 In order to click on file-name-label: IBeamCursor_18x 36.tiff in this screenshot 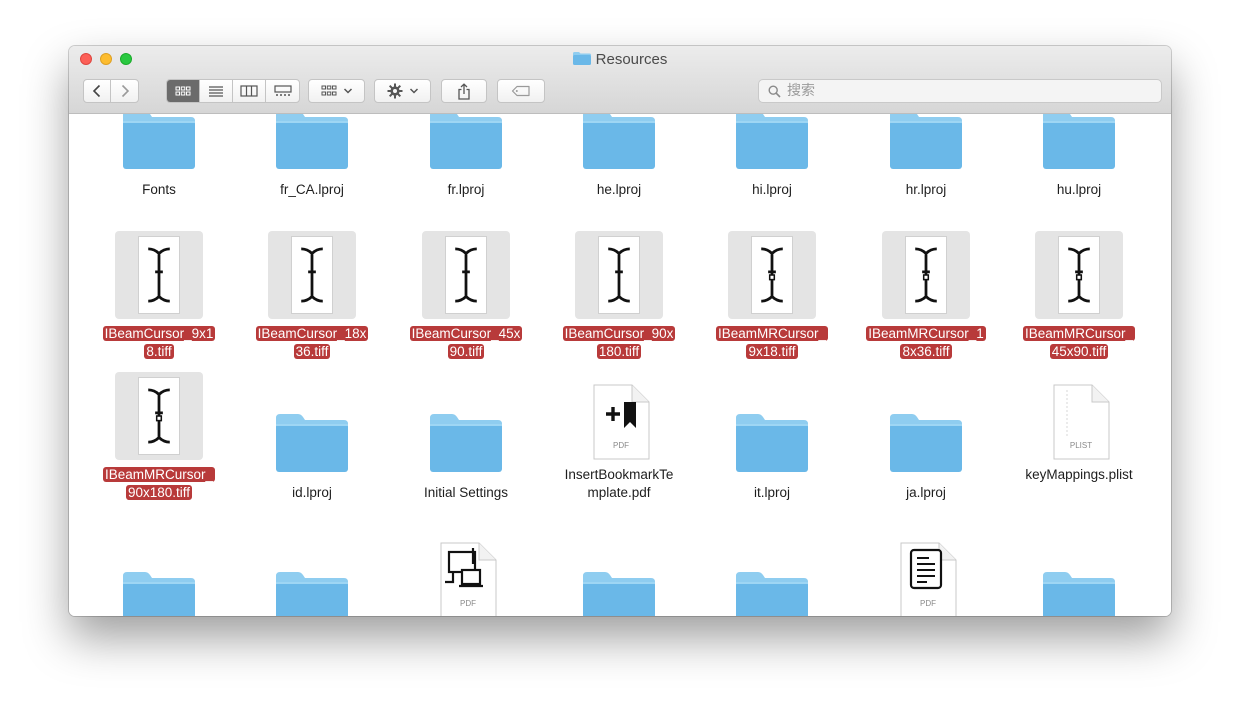, I will do `click(312, 343)`.